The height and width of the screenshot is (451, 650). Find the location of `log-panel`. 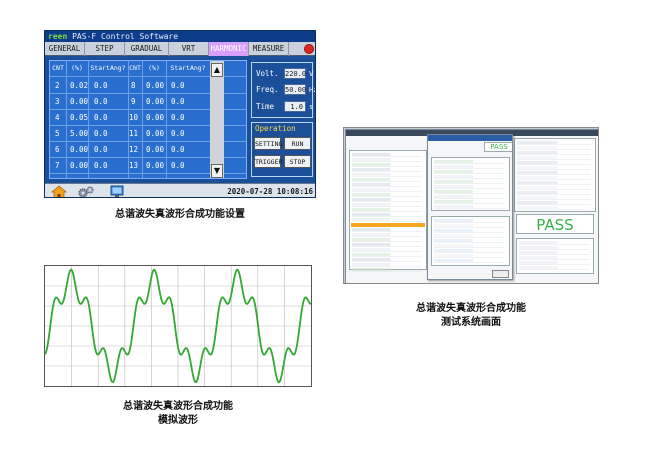

log-panel is located at coordinates (555, 256).